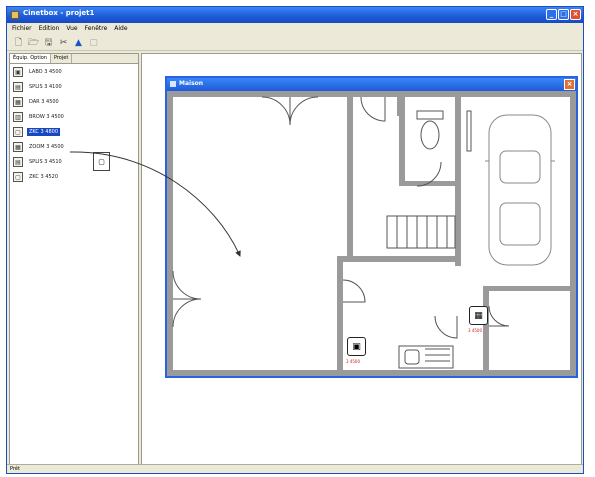 This screenshot has width=595, height=477. I want to click on up-arrow-icon: ▲, so click(78, 42).